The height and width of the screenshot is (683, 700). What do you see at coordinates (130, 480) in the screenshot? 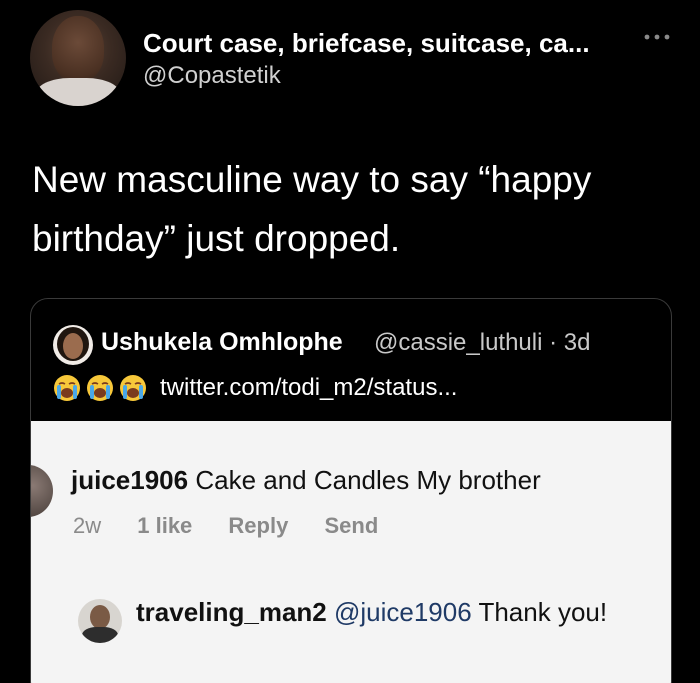
I see `comment-username: juice1906` at bounding box center [130, 480].